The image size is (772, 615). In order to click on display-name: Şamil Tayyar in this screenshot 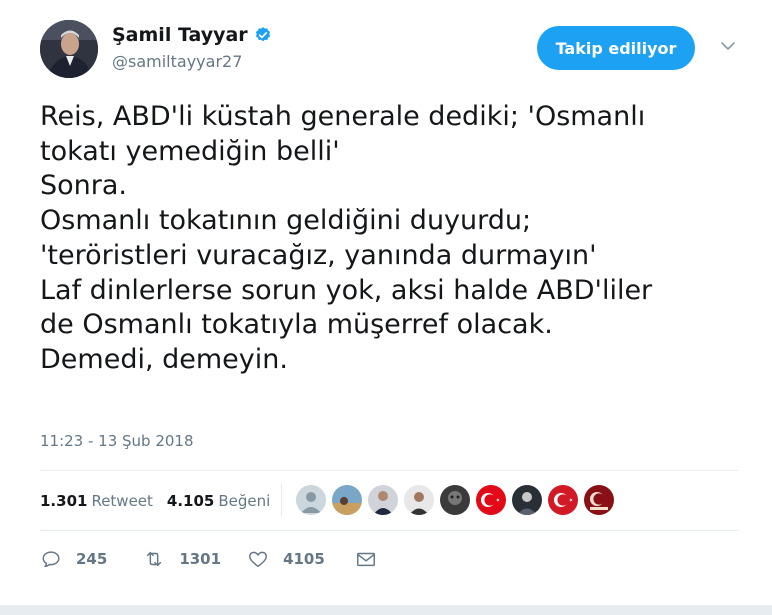, I will do `click(180, 35)`.